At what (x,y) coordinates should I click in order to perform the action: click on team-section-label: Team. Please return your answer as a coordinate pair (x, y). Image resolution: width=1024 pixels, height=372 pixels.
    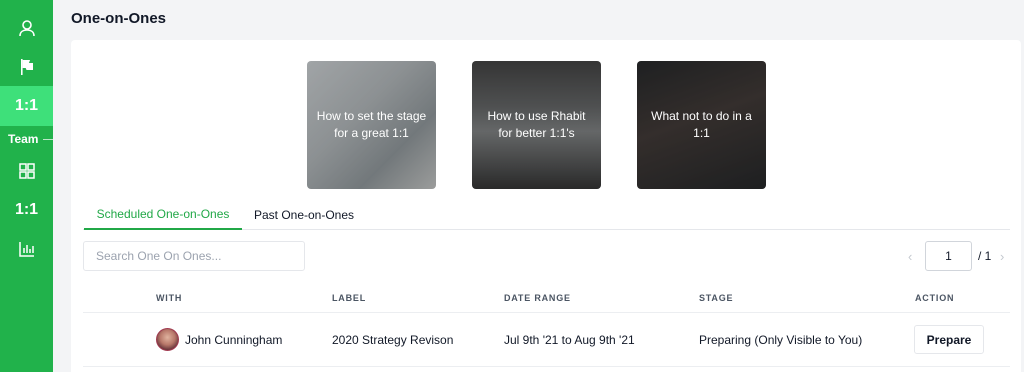
    Looking at the image, I should click on (26, 139).